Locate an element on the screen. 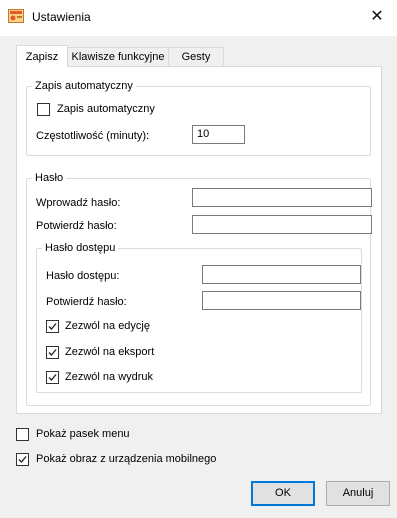 The height and width of the screenshot is (518, 397). allow-export-checkbox is located at coordinates (52, 352).